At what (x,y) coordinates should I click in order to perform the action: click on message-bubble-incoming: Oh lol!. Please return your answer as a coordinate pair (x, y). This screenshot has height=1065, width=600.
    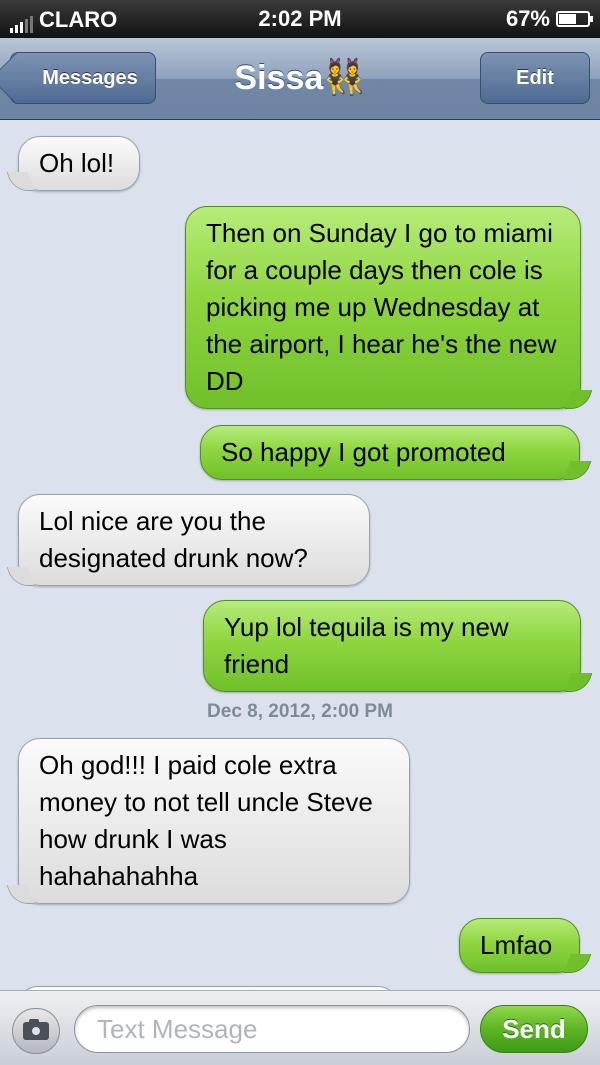
    Looking at the image, I should click on (79, 163).